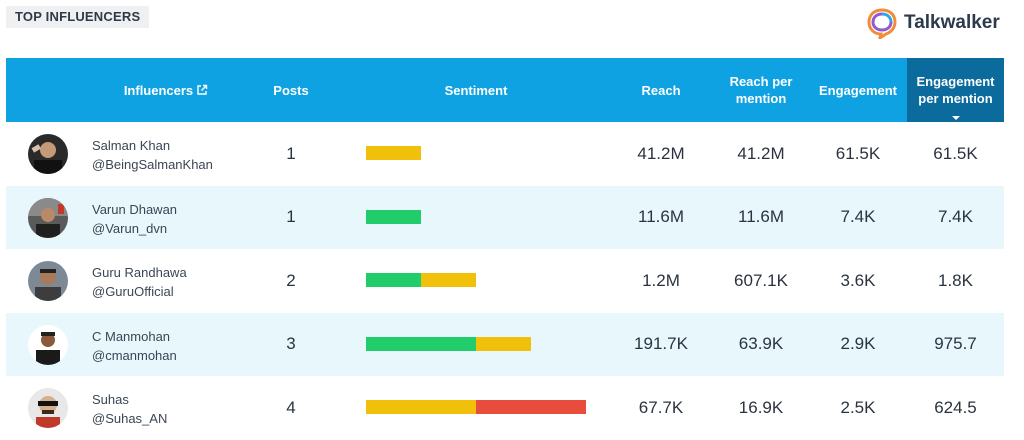 The image size is (1024, 440). Describe the element at coordinates (152, 164) in the screenshot. I see `influencer-handle: @BeingSalmanKhan` at that location.